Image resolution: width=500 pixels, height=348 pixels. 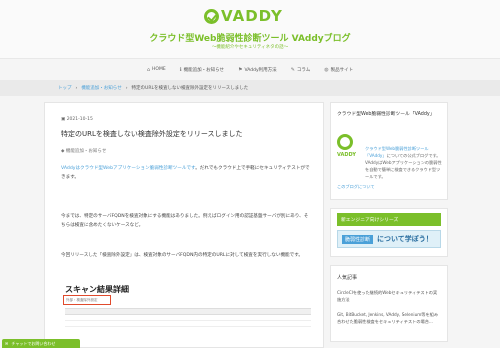 I want to click on promo-widget: 新エンジニア向けシリーズ 脆弱性診断 について学ぼう！, so click(x=389, y=232).